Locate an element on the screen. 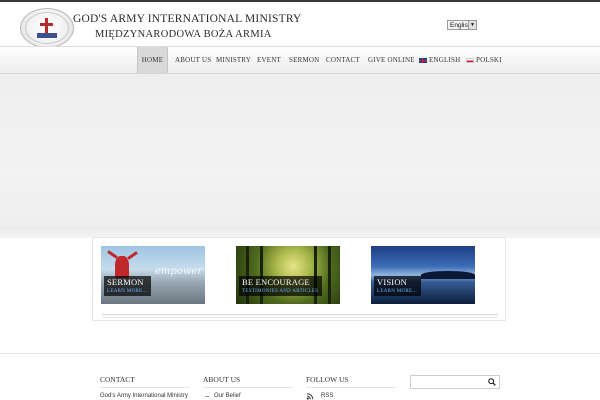 This screenshot has height=400, width=600. footer-search-input is located at coordinates (455, 382).